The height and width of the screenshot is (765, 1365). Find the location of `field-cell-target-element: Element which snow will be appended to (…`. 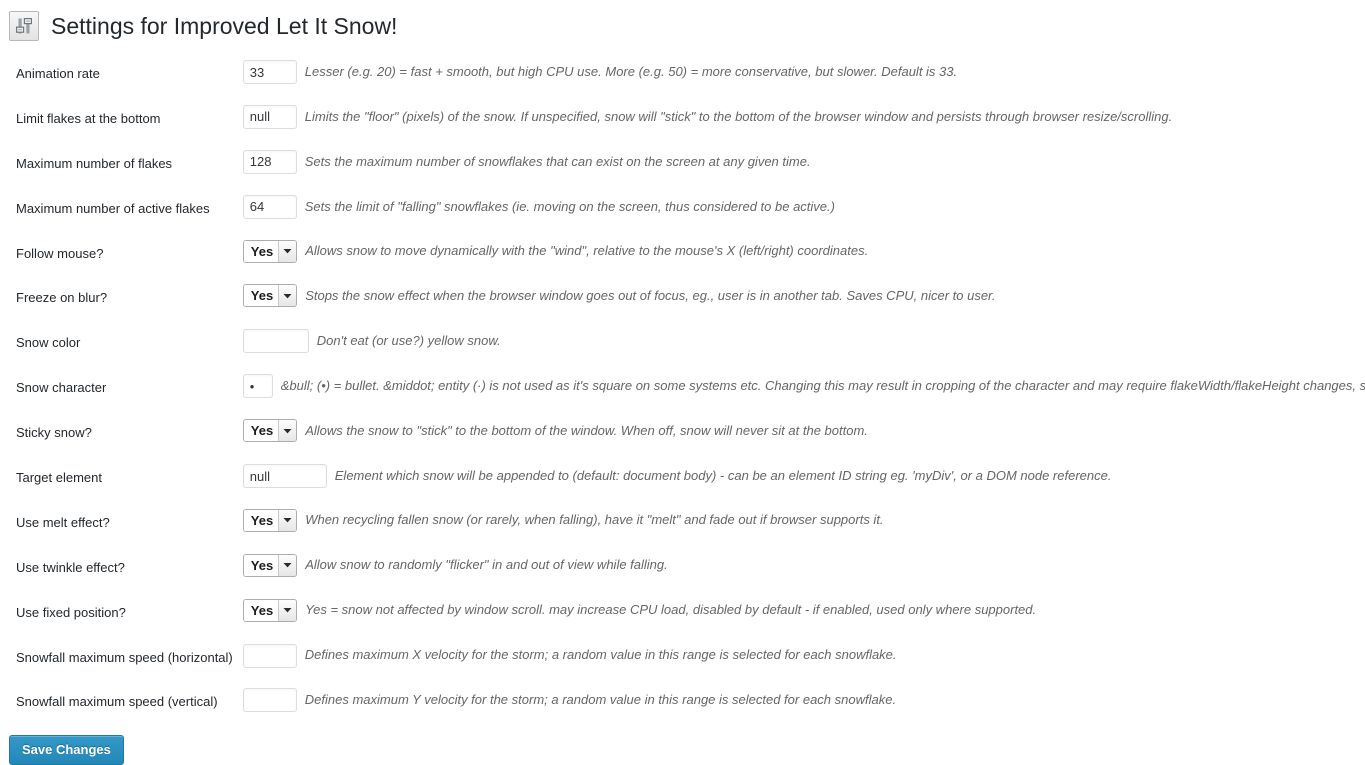

field-cell-target-element: Element which snow will be appended to (… is located at coordinates (803, 478).